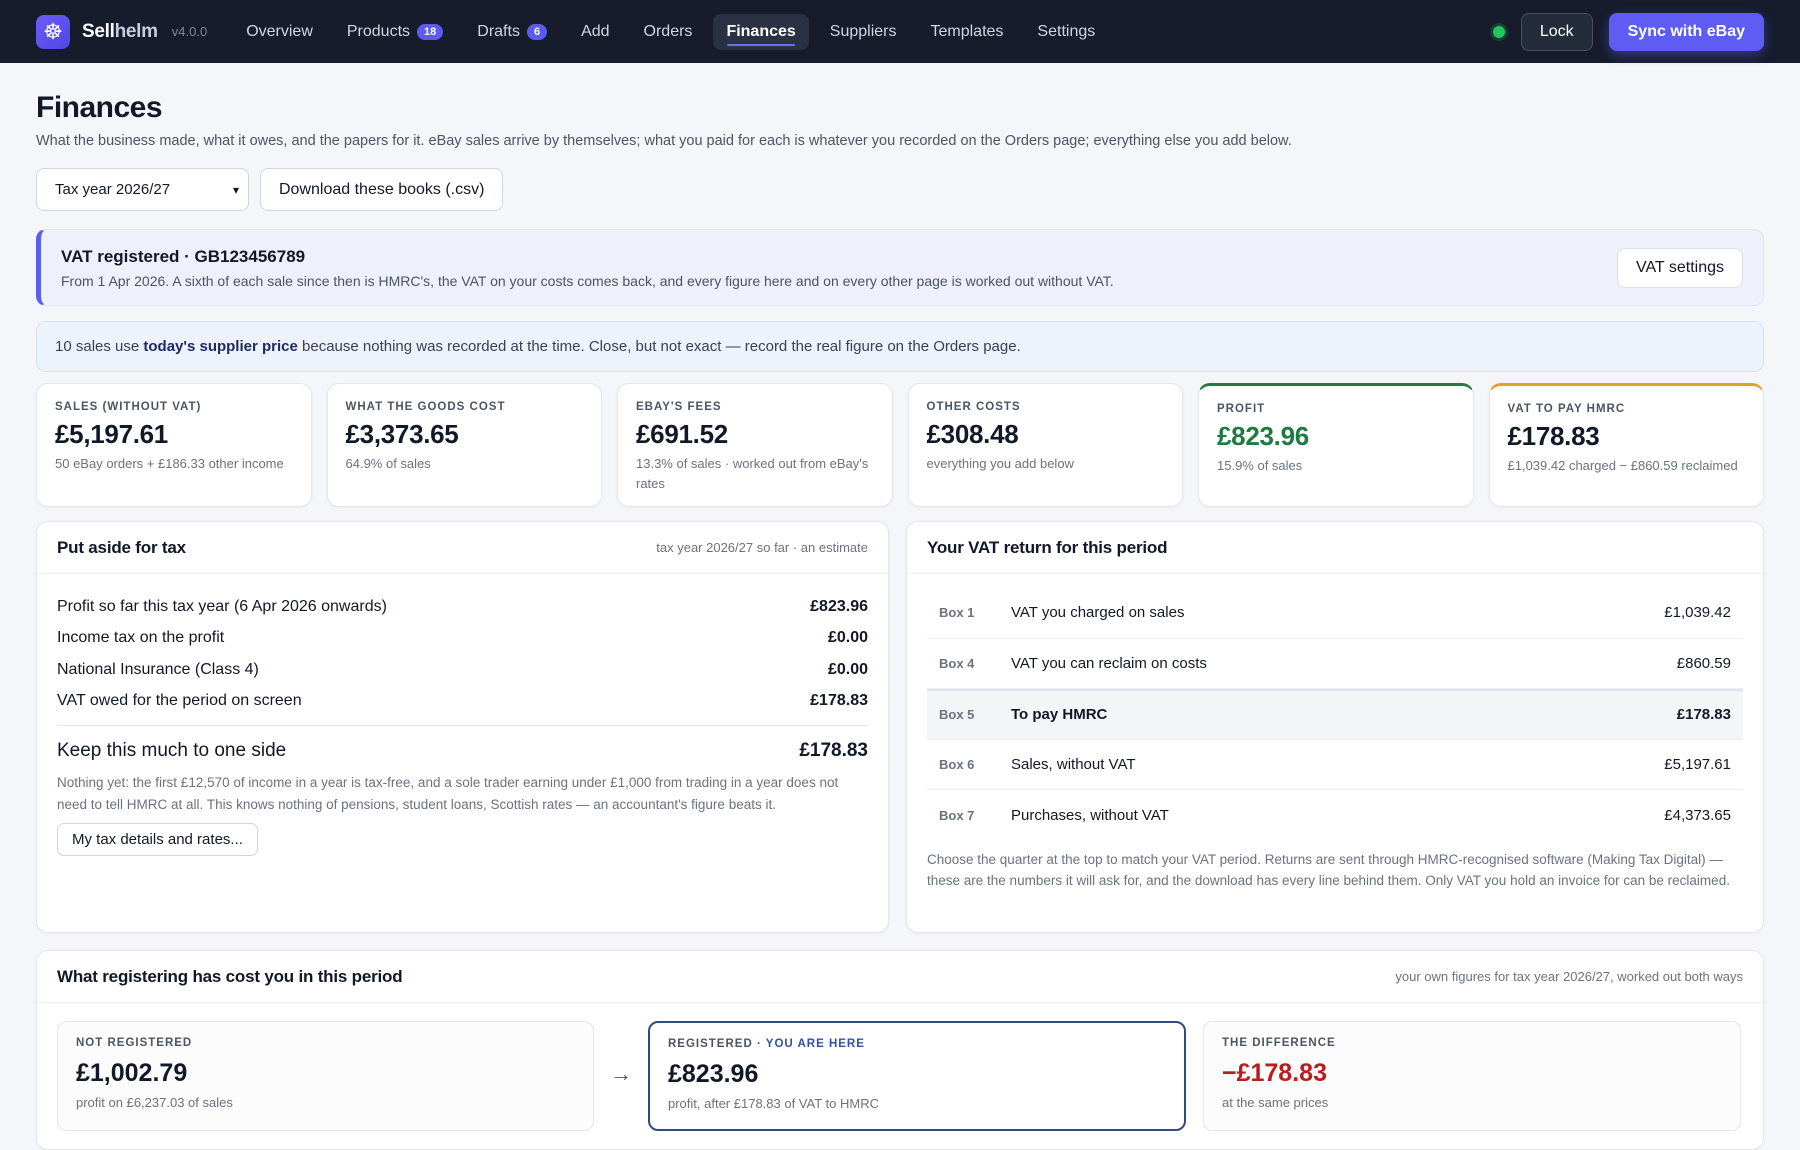 This screenshot has width=1800, height=1150. I want to click on nav-products: Products 18, so click(395, 32).